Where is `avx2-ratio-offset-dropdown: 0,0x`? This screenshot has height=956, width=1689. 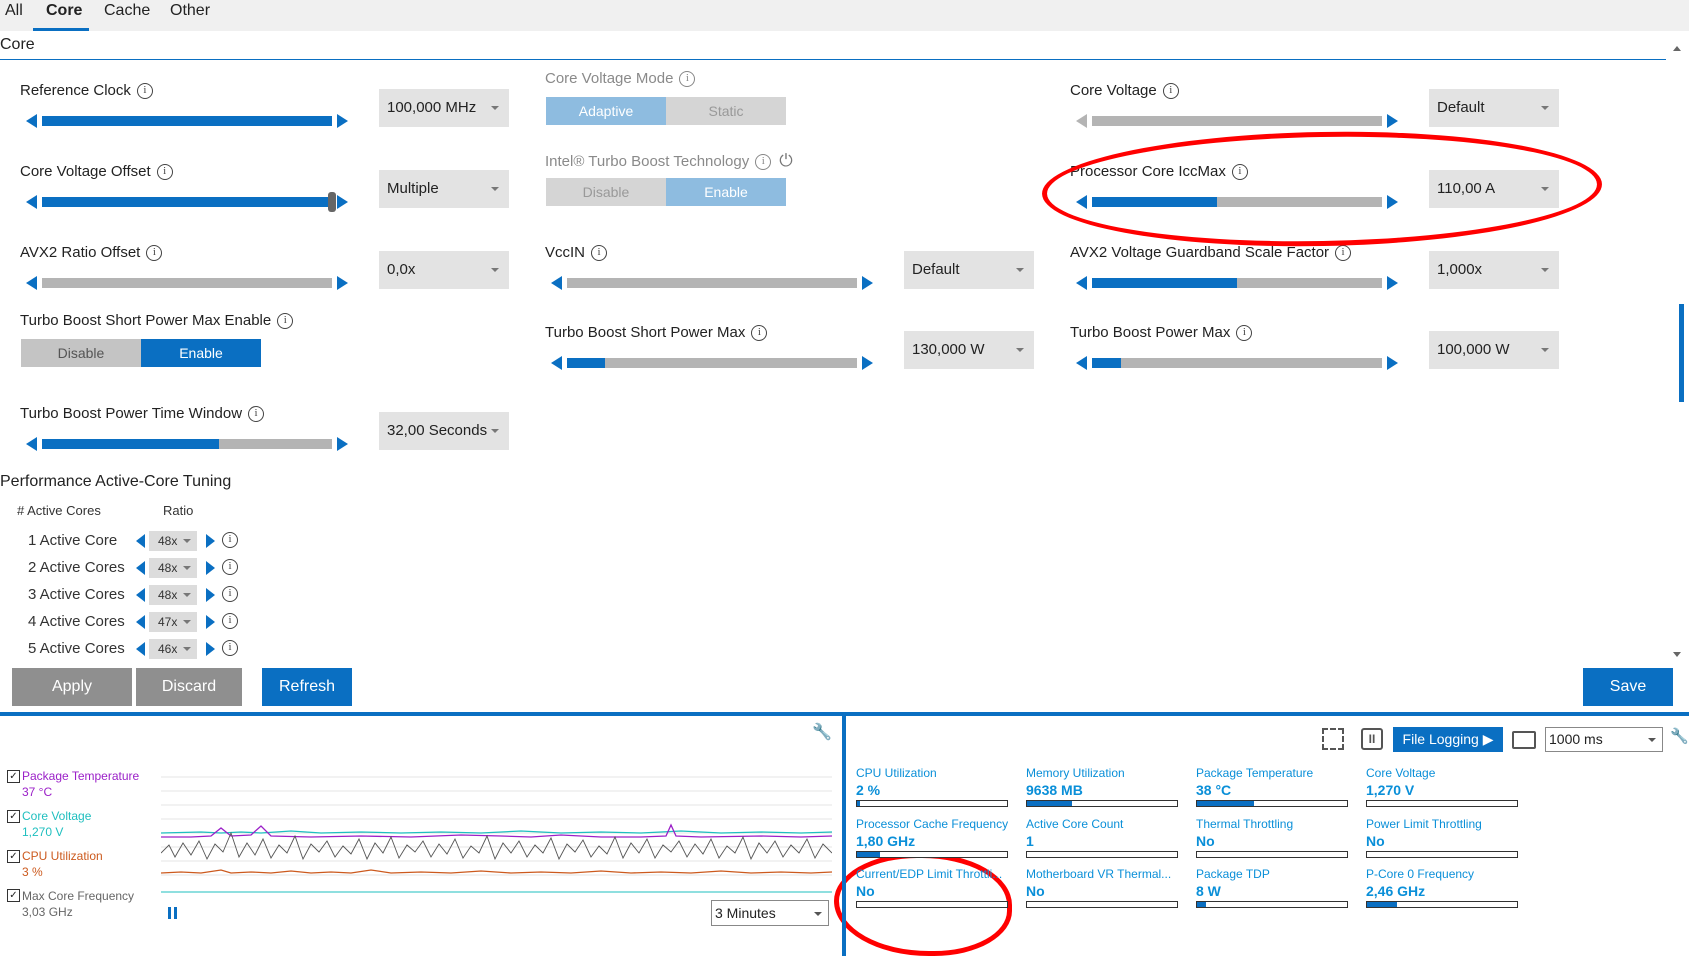
avx2-ratio-offset-dropdown: 0,0x is located at coordinates (444, 270).